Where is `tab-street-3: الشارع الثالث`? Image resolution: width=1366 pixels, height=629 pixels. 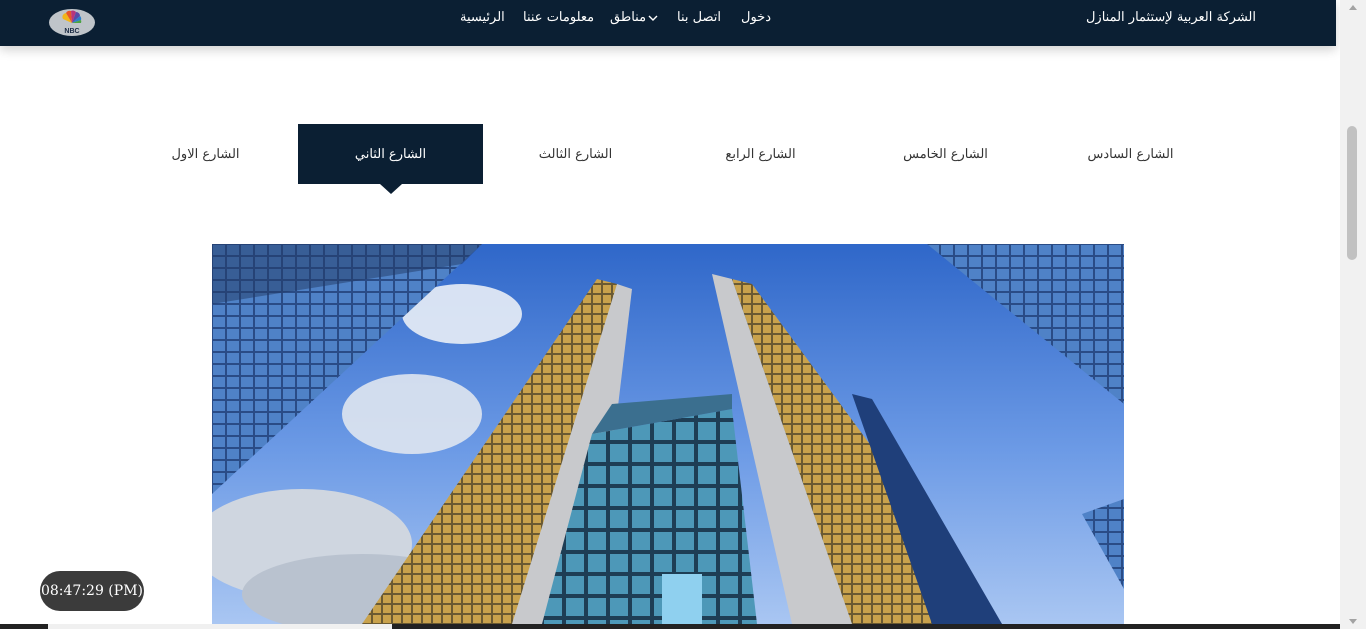
tab-street-3: الشارع الثالث is located at coordinates (575, 154).